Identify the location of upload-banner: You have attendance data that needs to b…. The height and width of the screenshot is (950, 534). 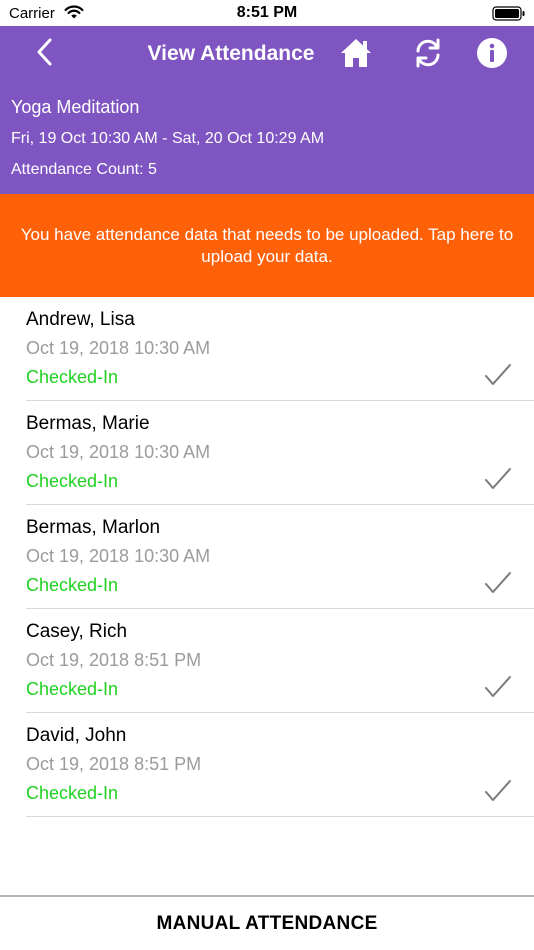
(267, 245).